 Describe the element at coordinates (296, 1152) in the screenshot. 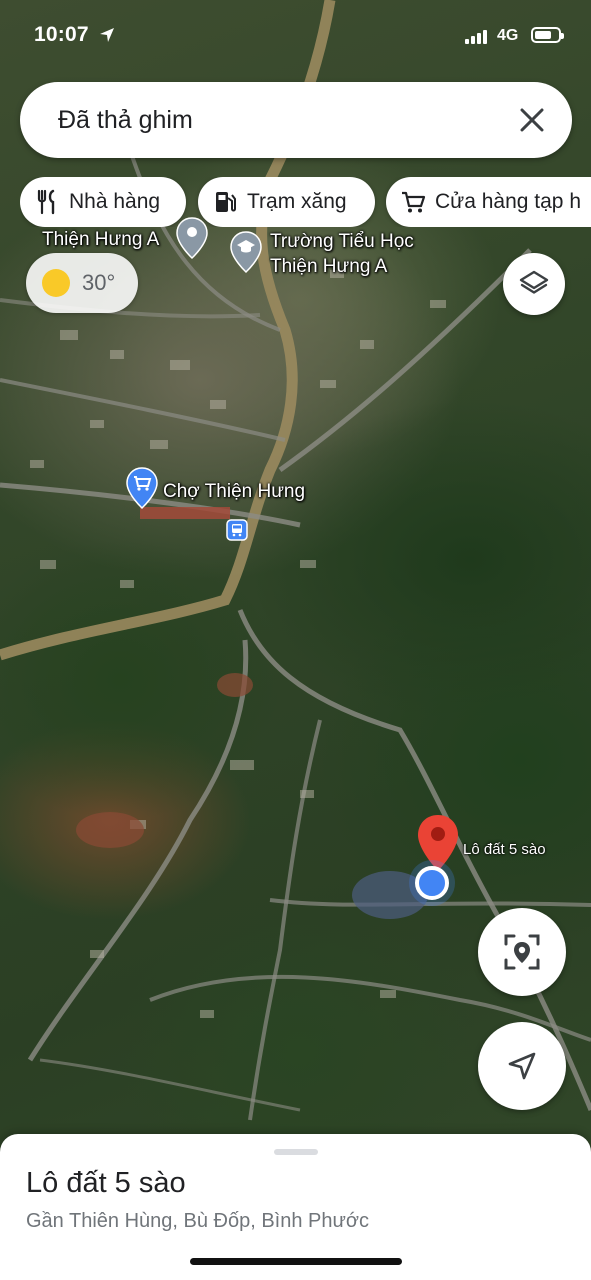

I see `sheet-grabber` at that location.